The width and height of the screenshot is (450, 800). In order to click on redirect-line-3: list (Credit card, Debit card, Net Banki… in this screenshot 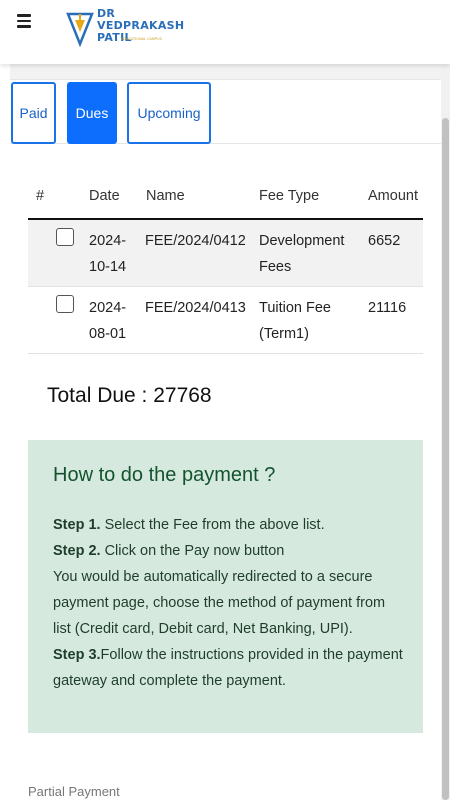, I will do `click(203, 629)`.